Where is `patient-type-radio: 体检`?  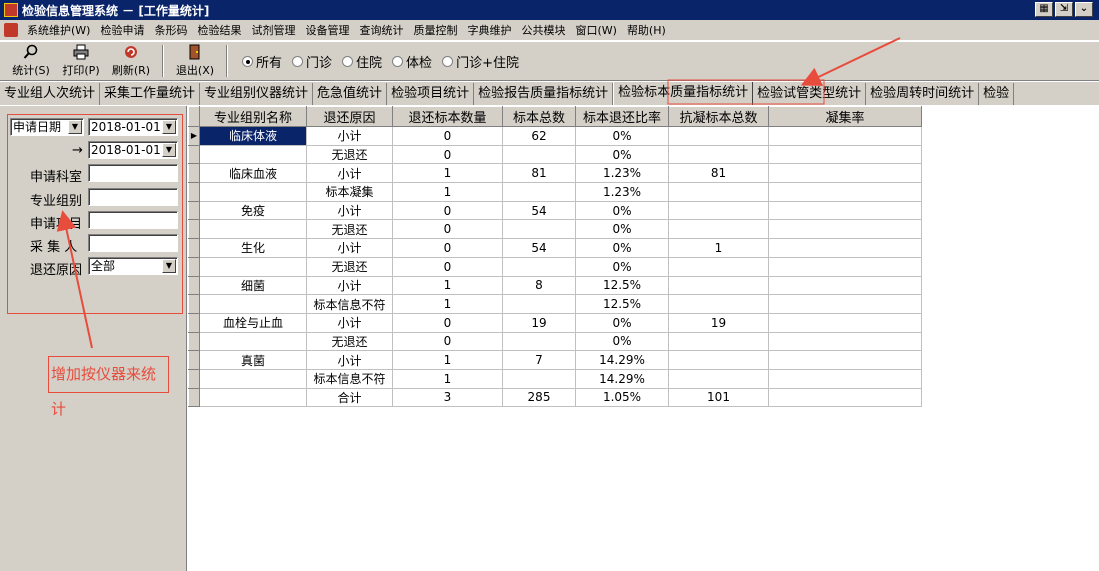
patient-type-radio: 体检 is located at coordinates (412, 61).